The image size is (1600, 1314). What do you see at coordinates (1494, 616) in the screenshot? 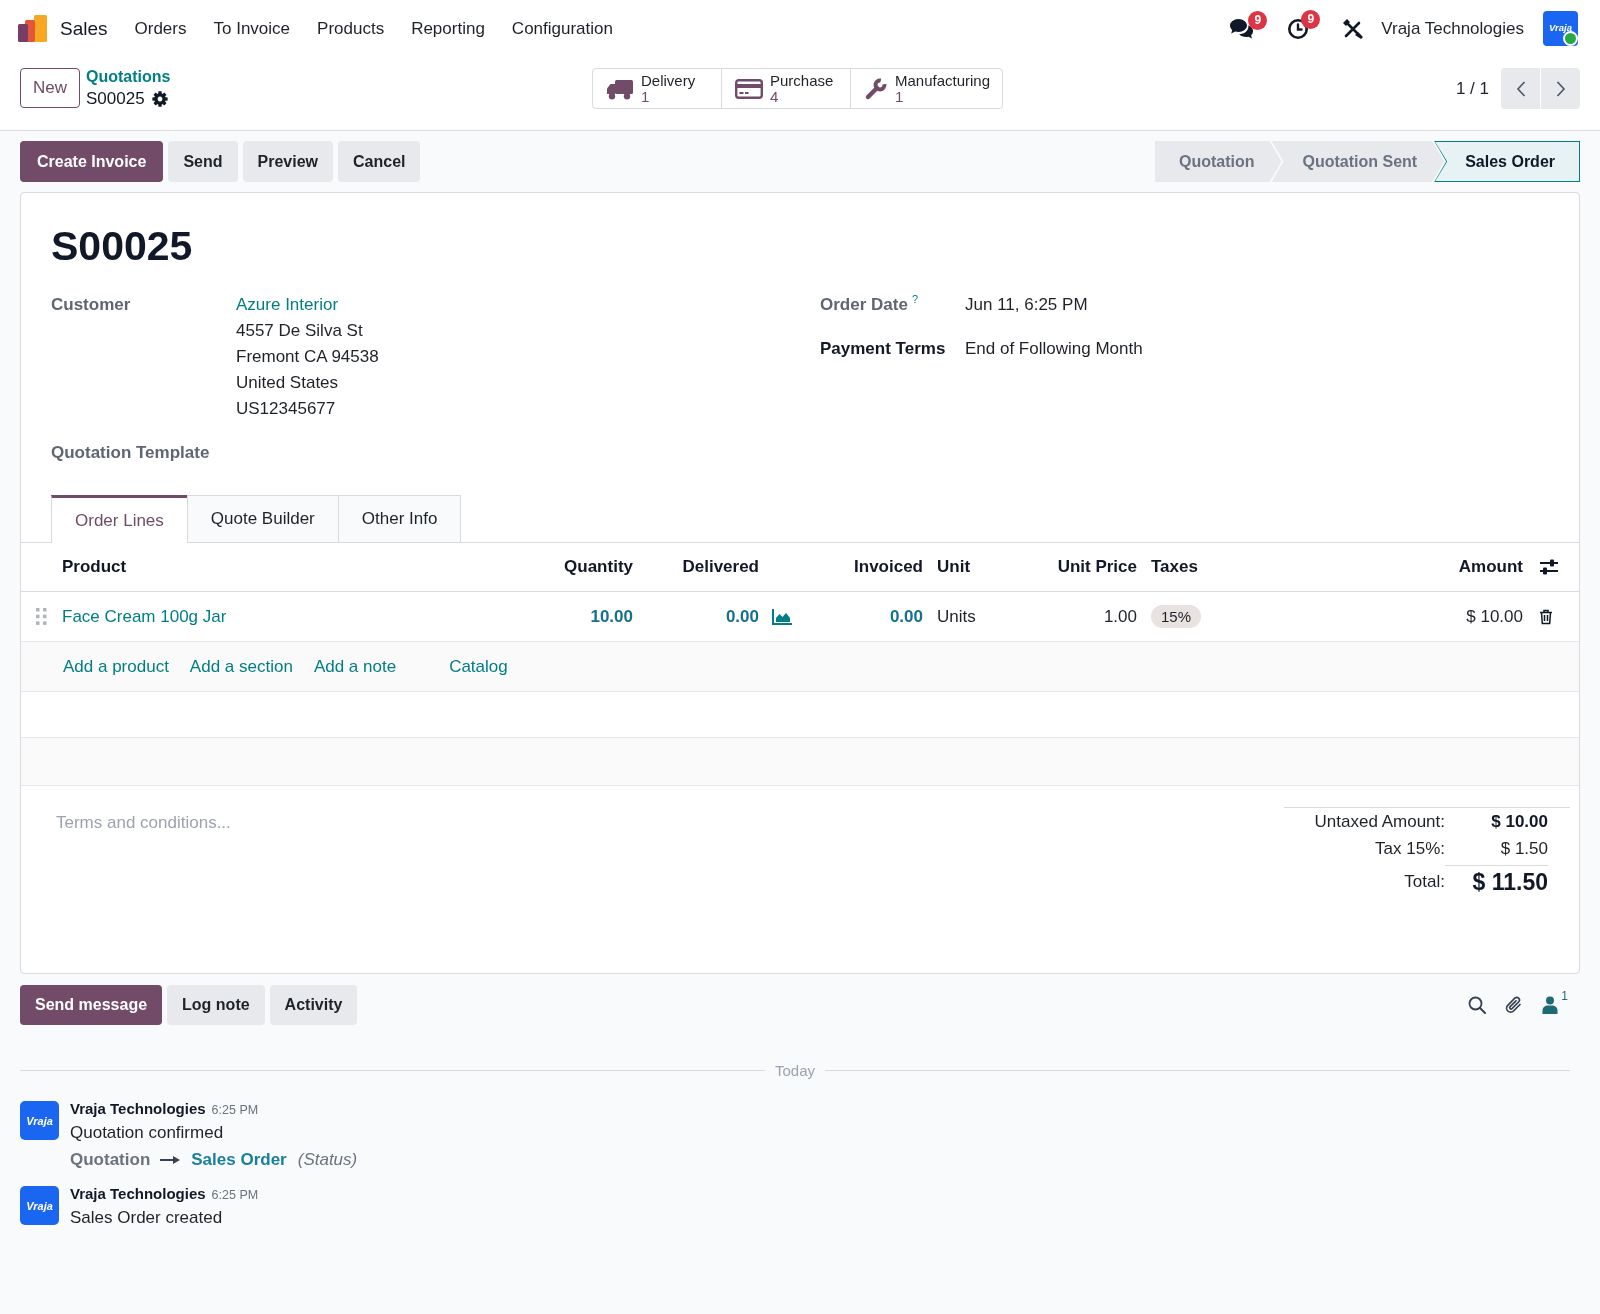
I see `table-cell: $ 10.00` at bounding box center [1494, 616].